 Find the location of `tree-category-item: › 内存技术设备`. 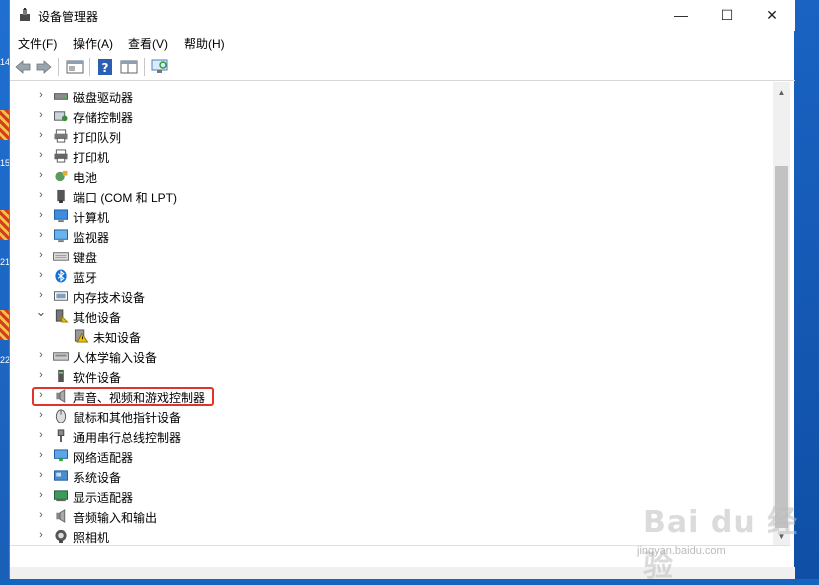

tree-category-item: › 内存技术设备 is located at coordinates (380, 296).